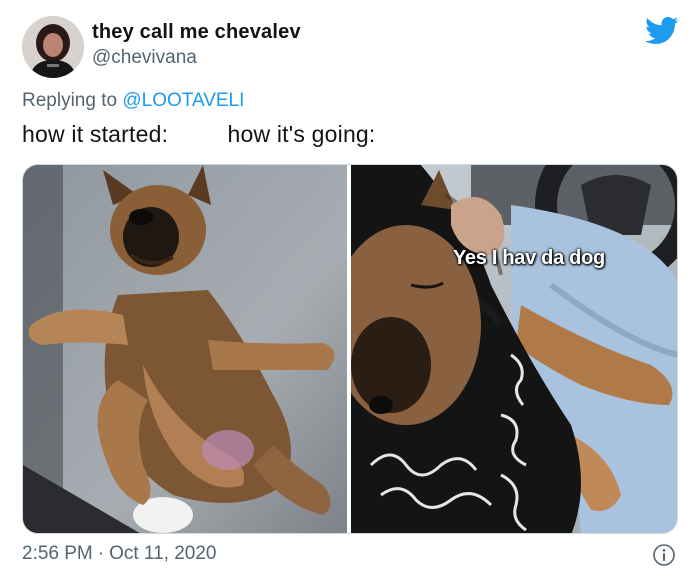 This screenshot has width=700, height=582. I want to click on tweet-time: 2:56 PM, so click(57, 553).